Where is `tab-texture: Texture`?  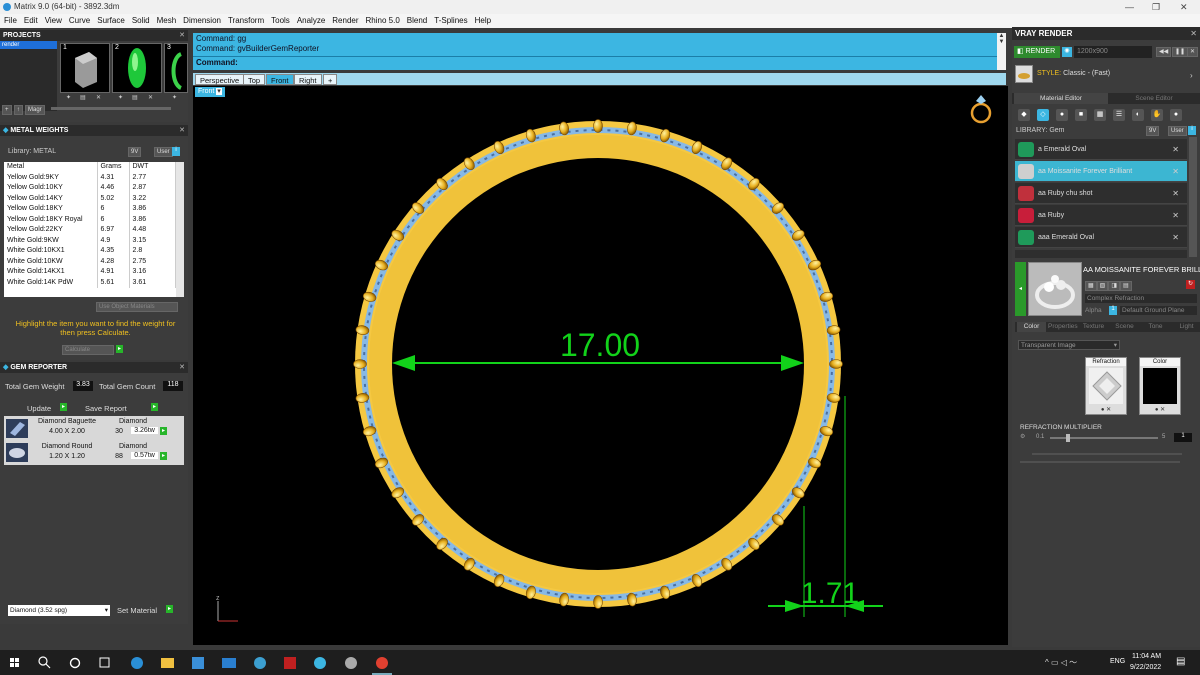
tab-texture: Texture is located at coordinates (1093, 327).